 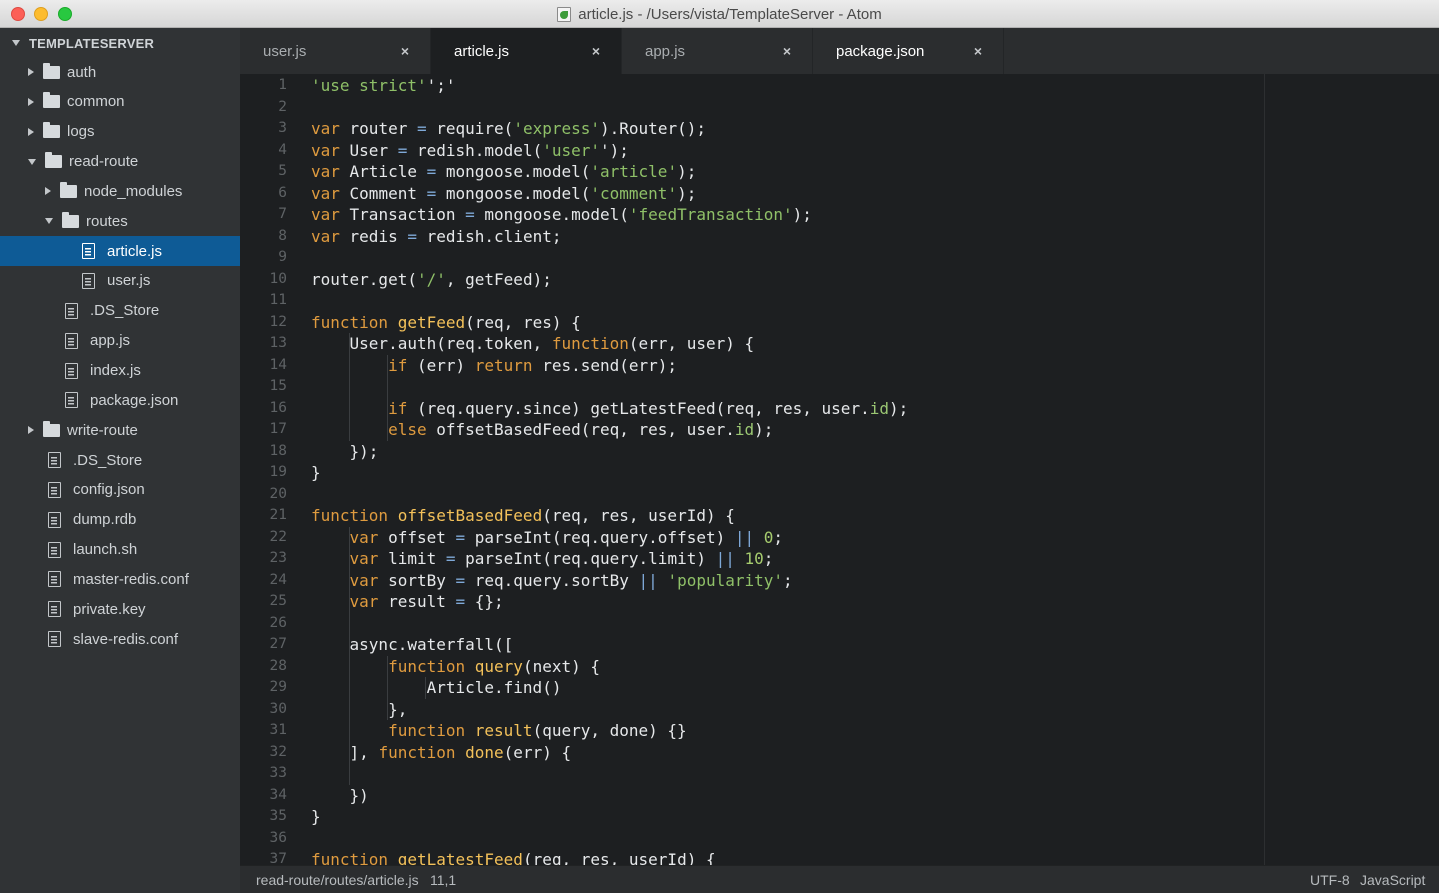 I want to click on line-number: 9, so click(x=282, y=257).